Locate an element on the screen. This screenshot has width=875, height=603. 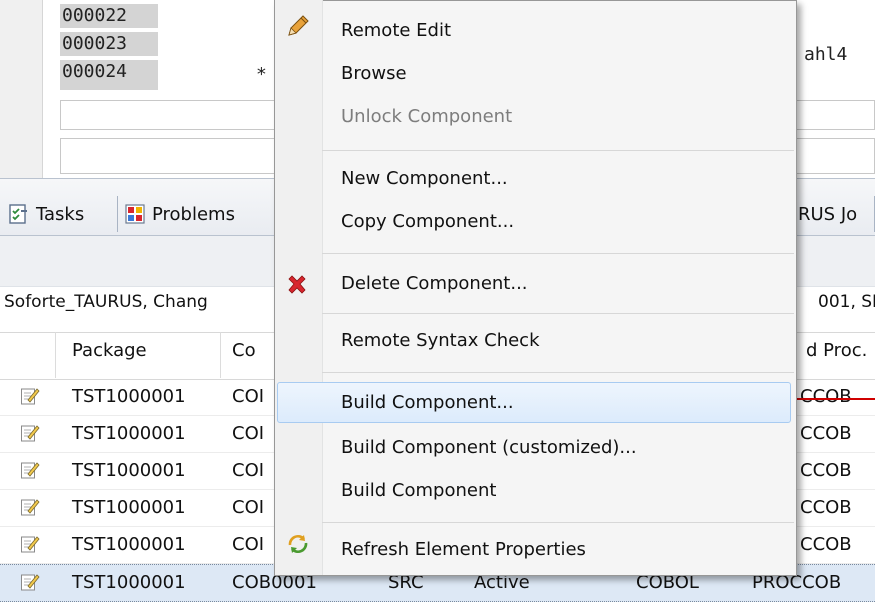
editor-gutter is located at coordinates (21, 89).